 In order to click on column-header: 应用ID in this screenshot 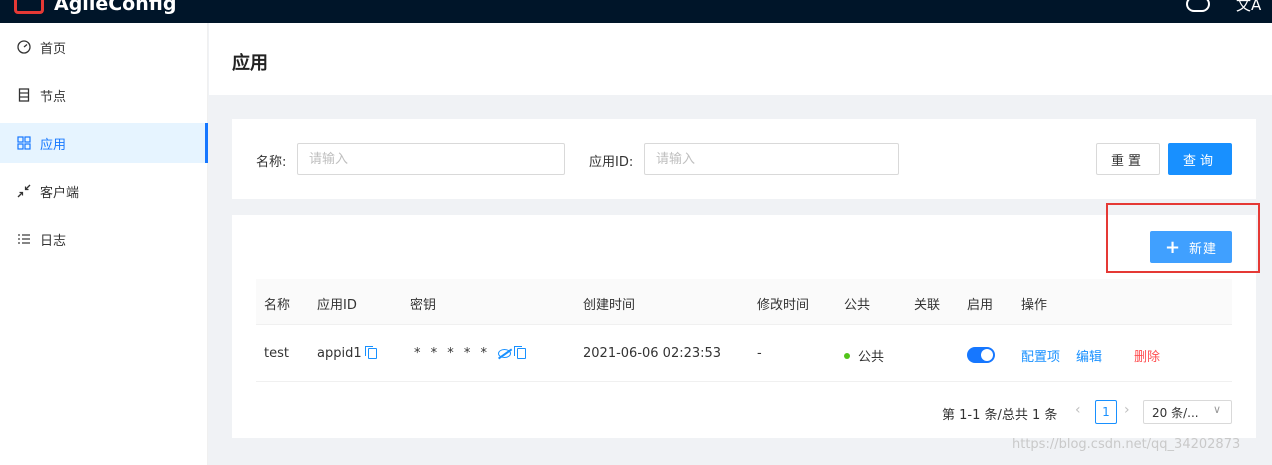, I will do `click(337, 305)`.